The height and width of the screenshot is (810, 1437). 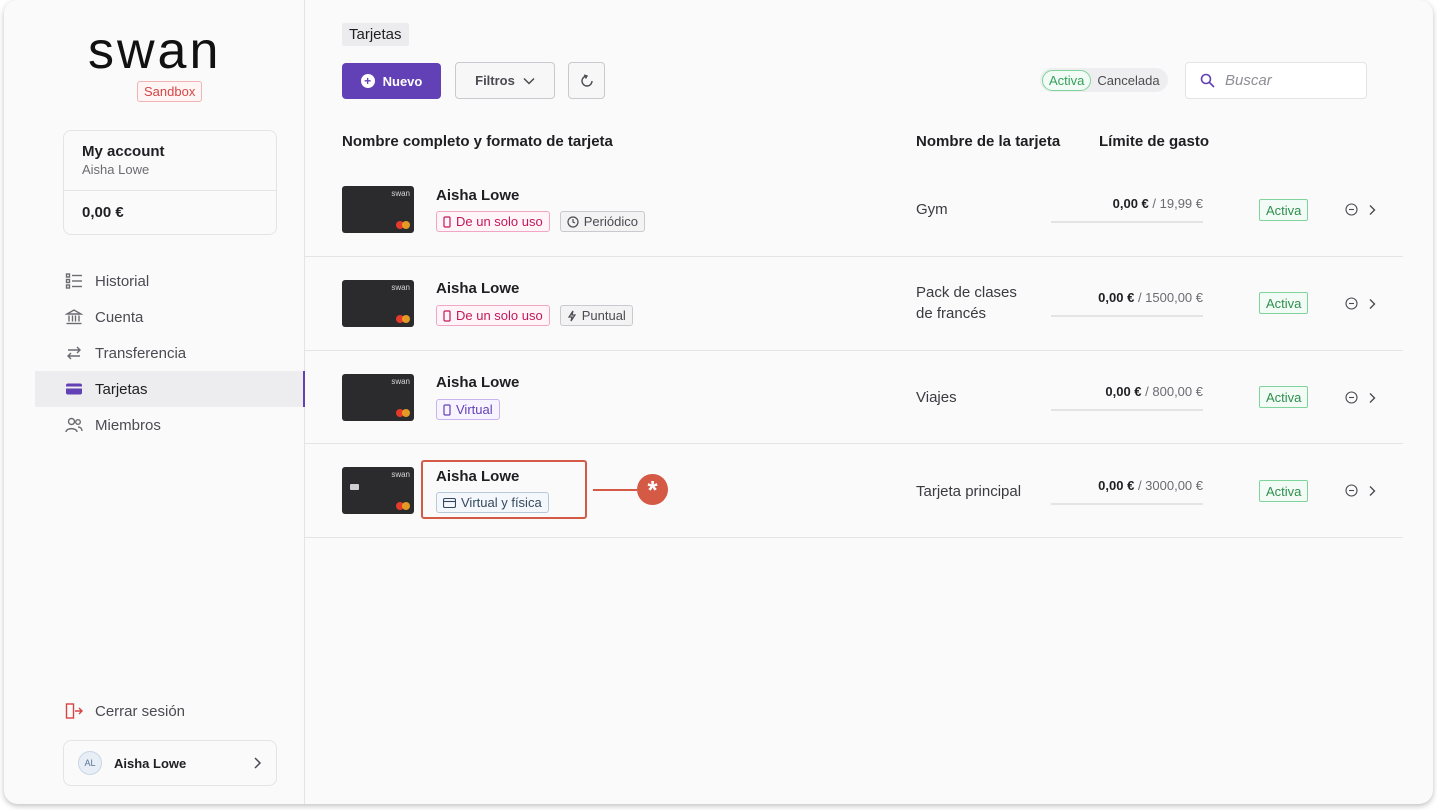 I want to click on sidebar-item-label: Cuenta, so click(x=119, y=317).